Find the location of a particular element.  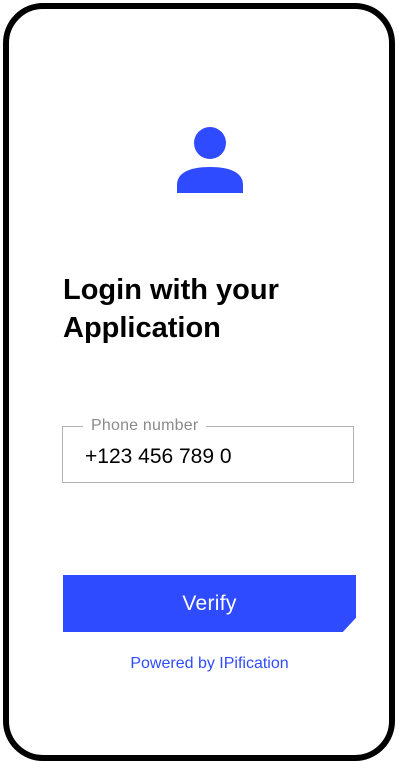

phone-number-value: +123 456 789 0 is located at coordinates (158, 457).